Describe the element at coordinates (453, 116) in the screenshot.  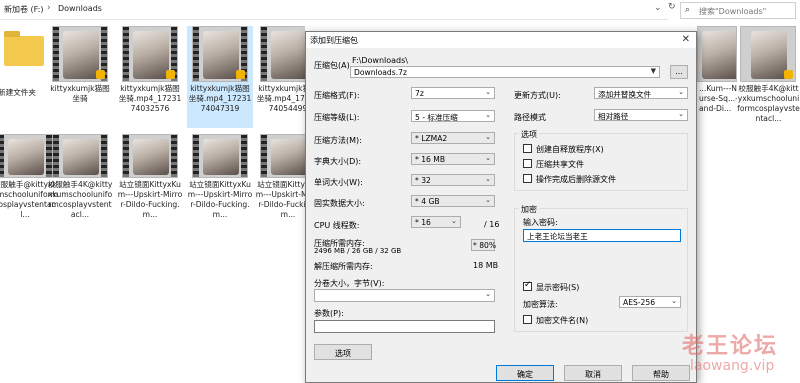
I see `level-select: 5 - 标准压缩 ⌄` at that location.